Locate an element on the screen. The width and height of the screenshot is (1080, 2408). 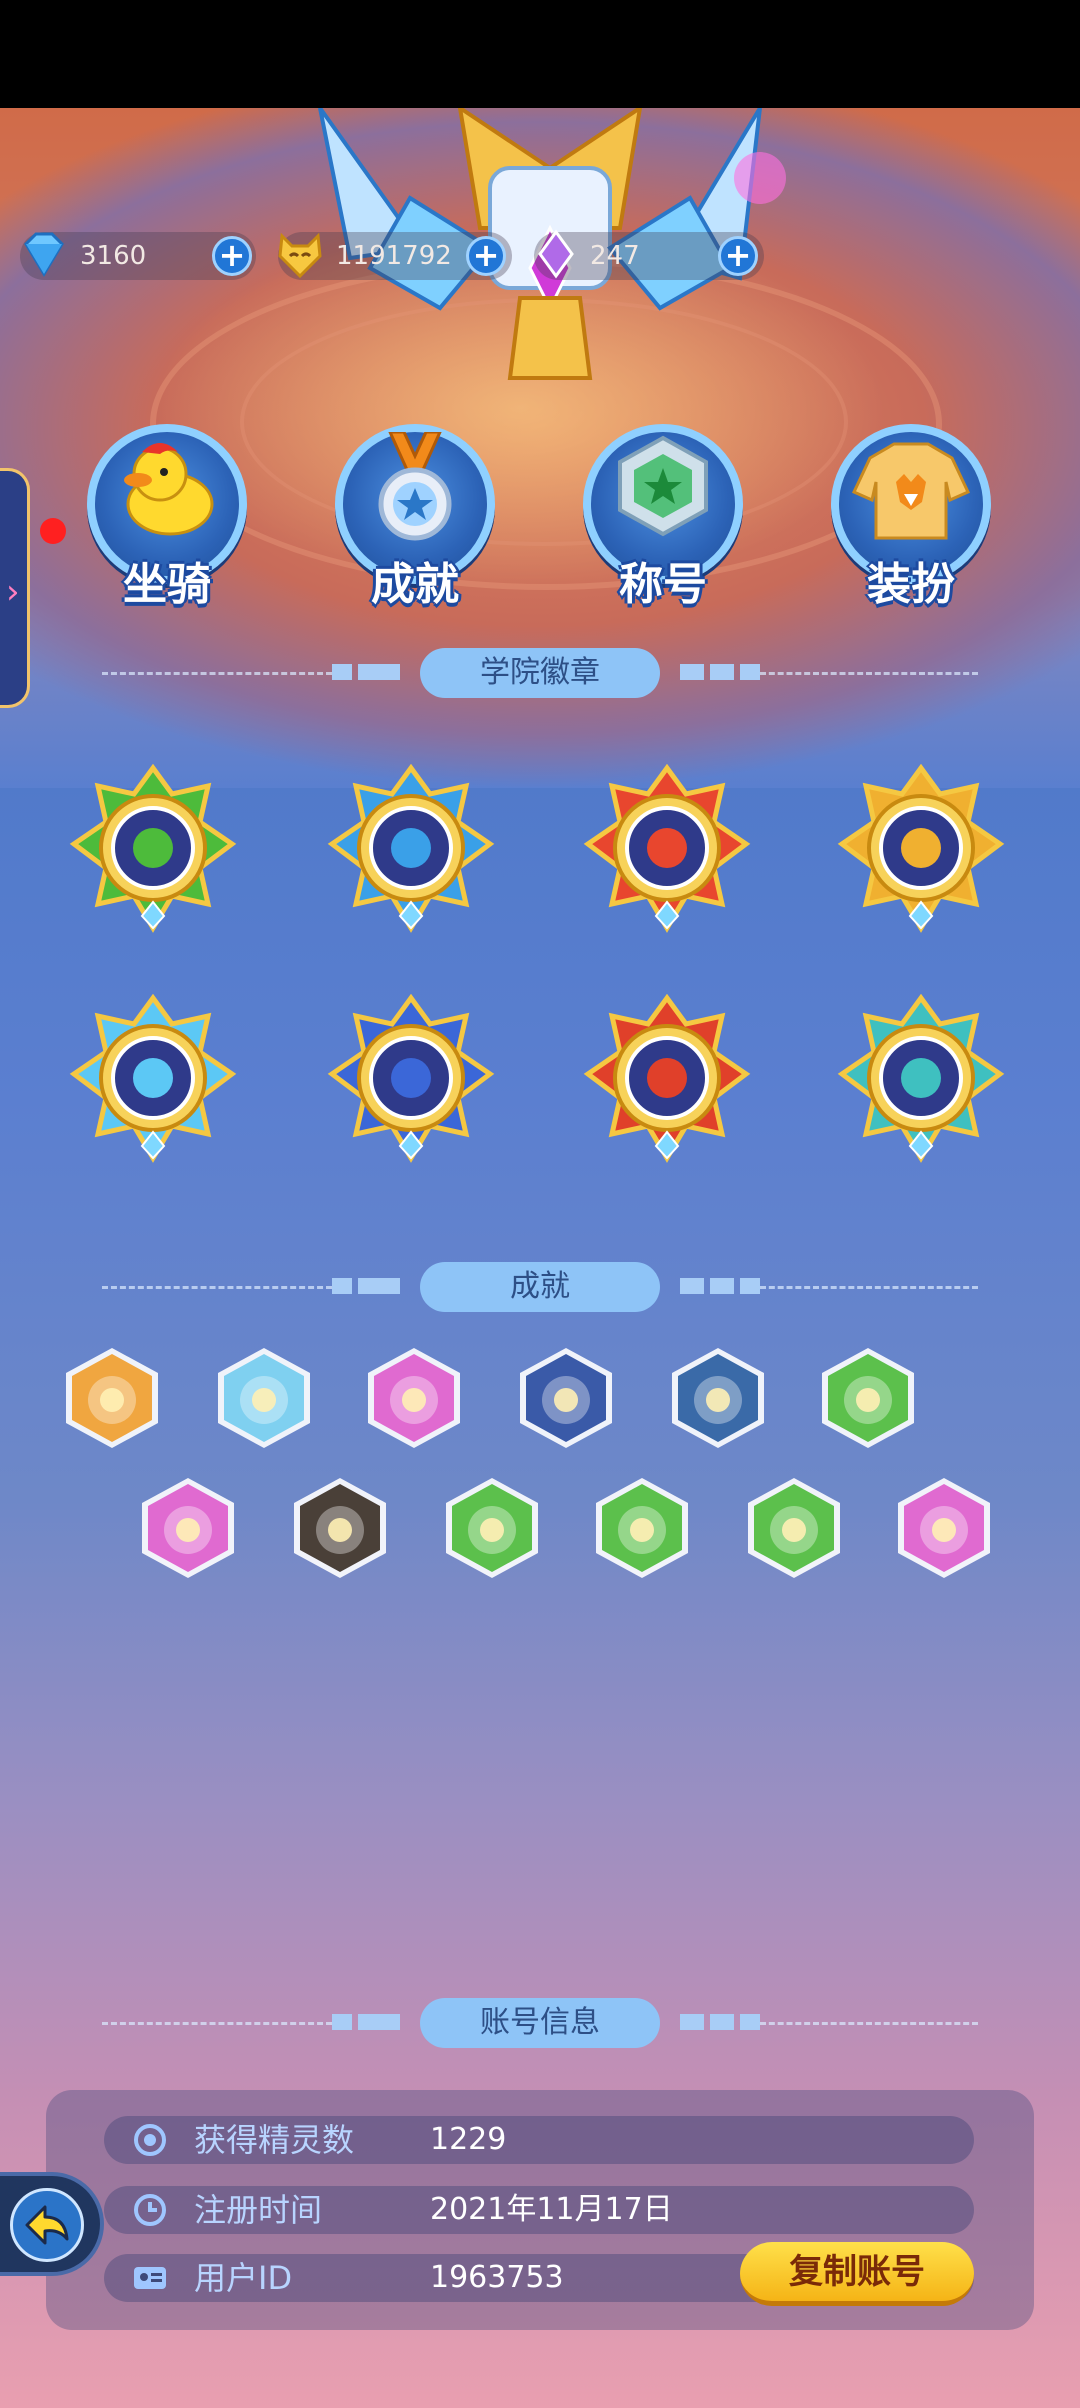
thunder-badge-icon is located at coordinates (411, 1079).